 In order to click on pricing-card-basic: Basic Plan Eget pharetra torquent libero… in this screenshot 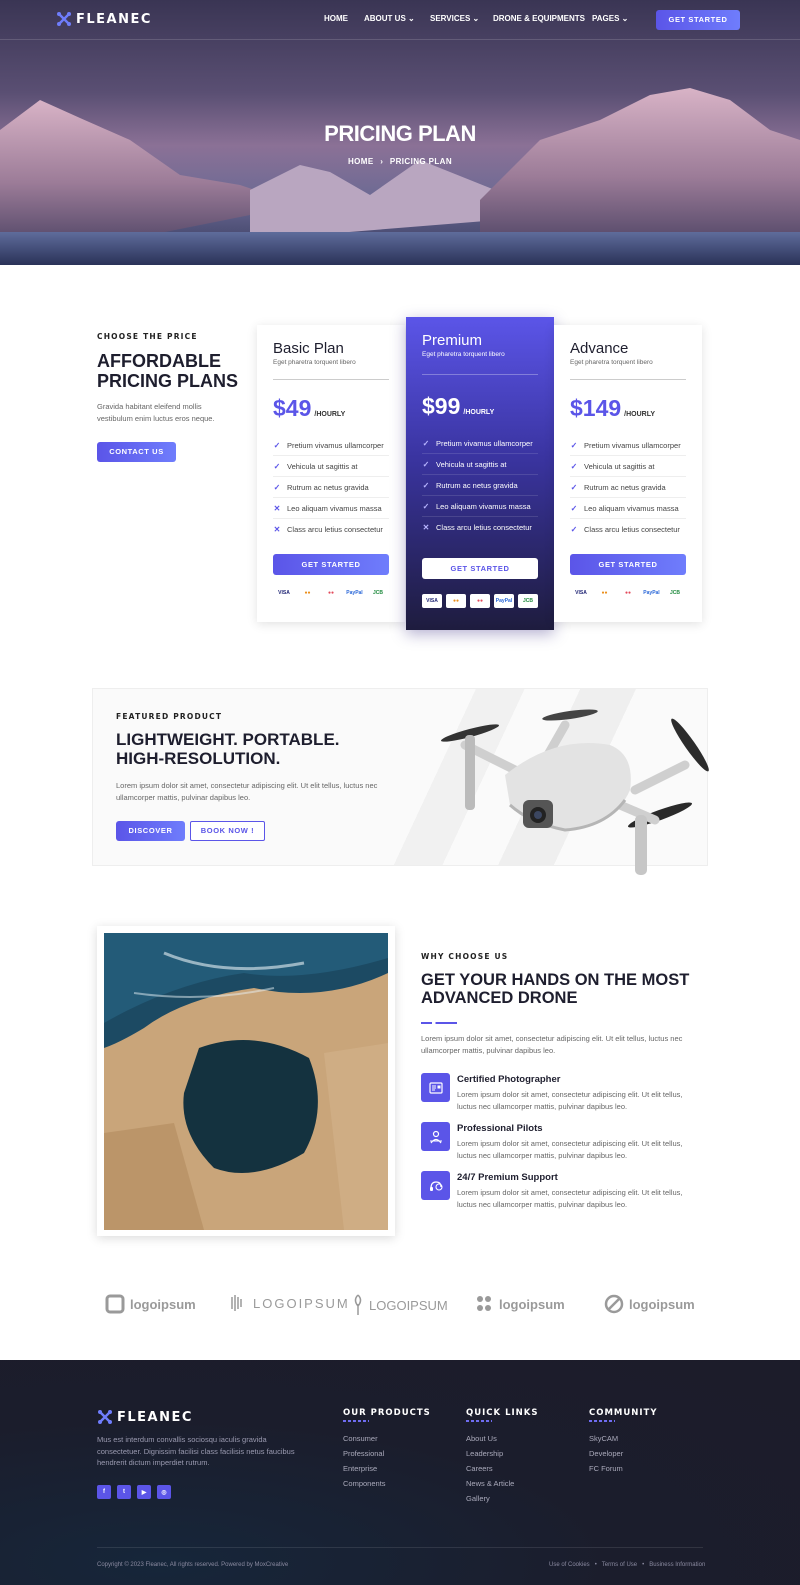, I will do `click(331, 473)`.